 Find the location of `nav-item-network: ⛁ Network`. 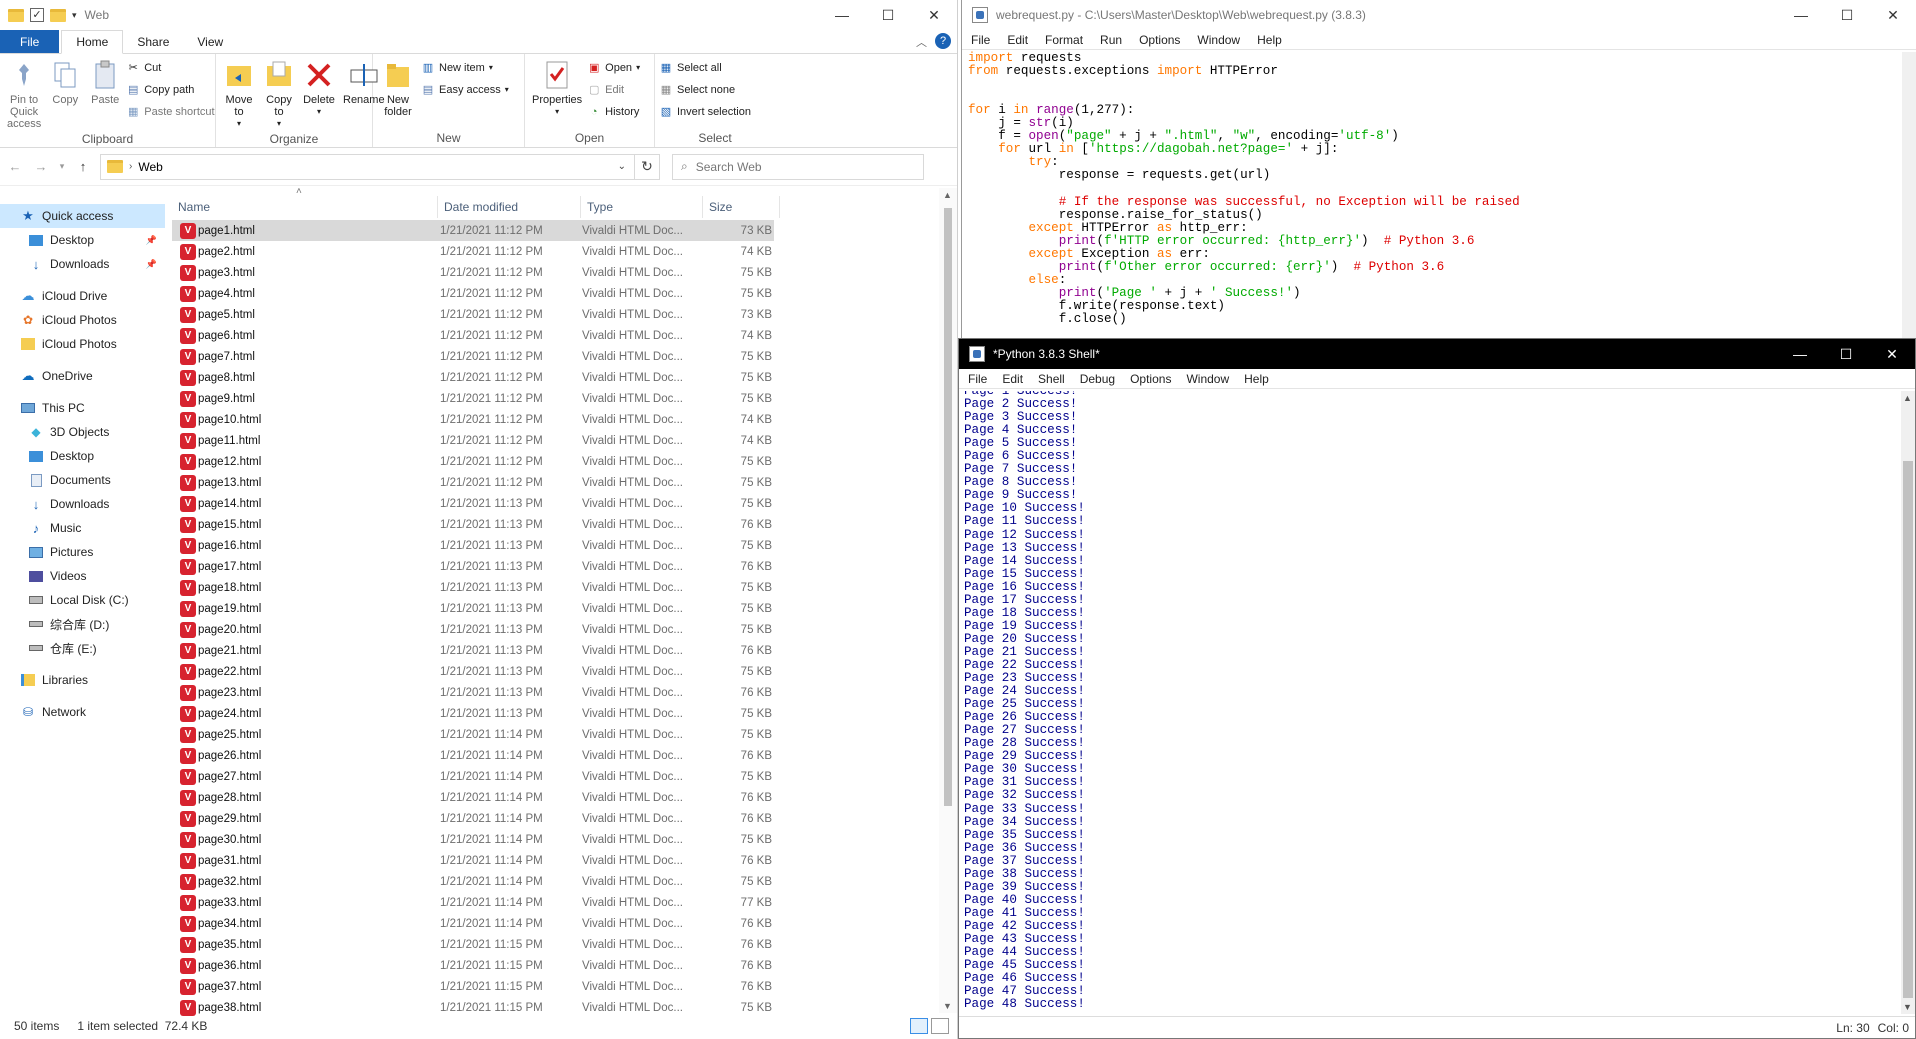

nav-item-network: ⛁ Network is located at coordinates (82, 712).